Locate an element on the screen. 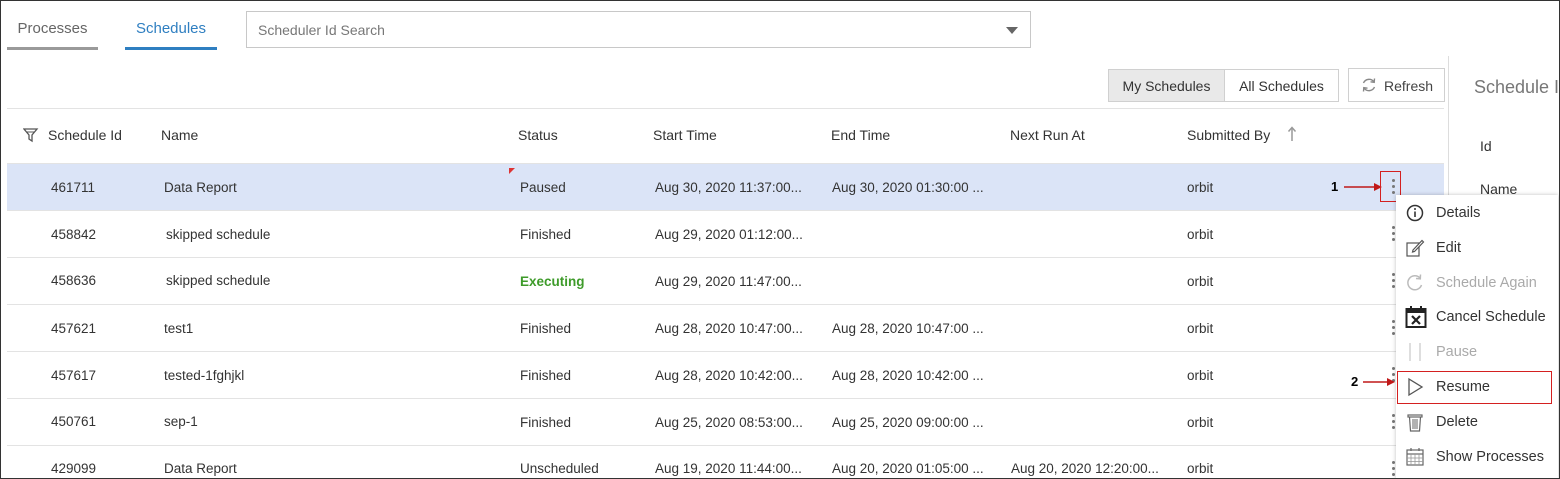 Image resolution: width=1560 pixels, height=479 pixels. cell-status: Unscheduled is located at coordinates (559, 468).